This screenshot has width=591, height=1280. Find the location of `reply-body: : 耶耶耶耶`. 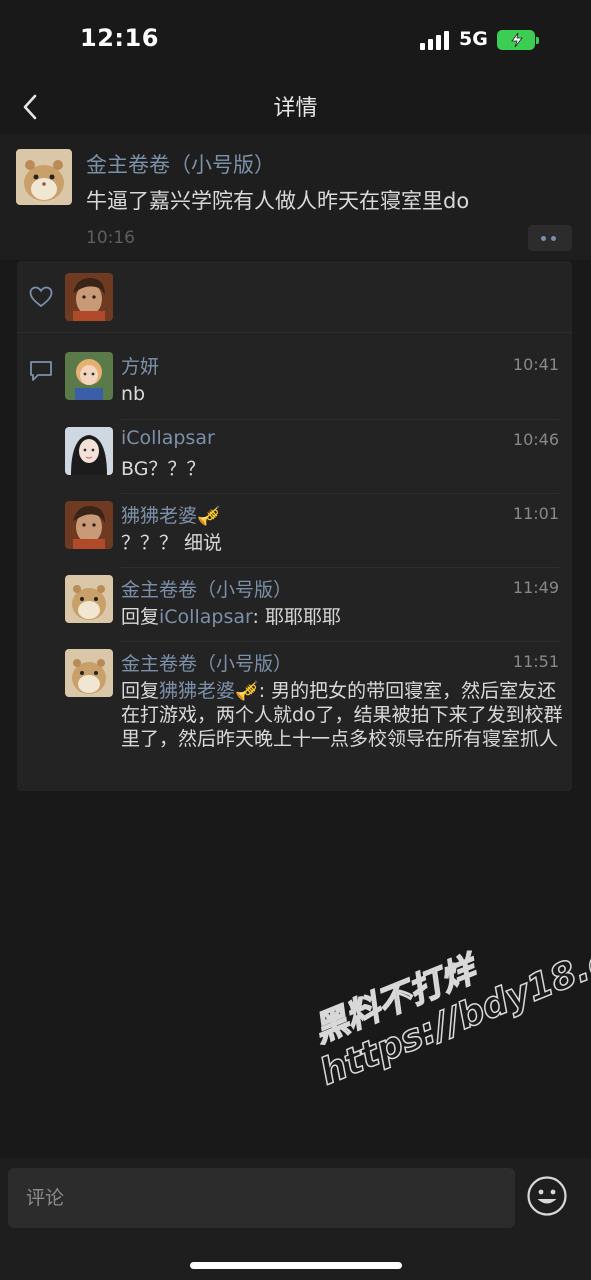

reply-body: : 耶耶耶耶 is located at coordinates (296, 617).